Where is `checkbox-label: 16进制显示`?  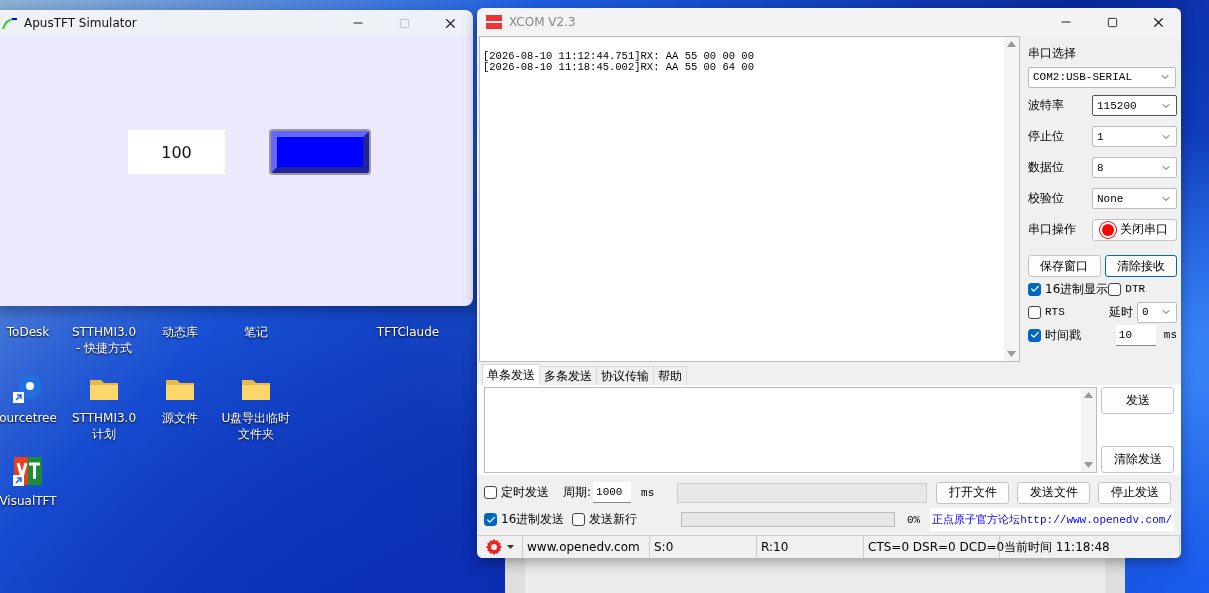
checkbox-label: 16进制显示 is located at coordinates (1077, 289).